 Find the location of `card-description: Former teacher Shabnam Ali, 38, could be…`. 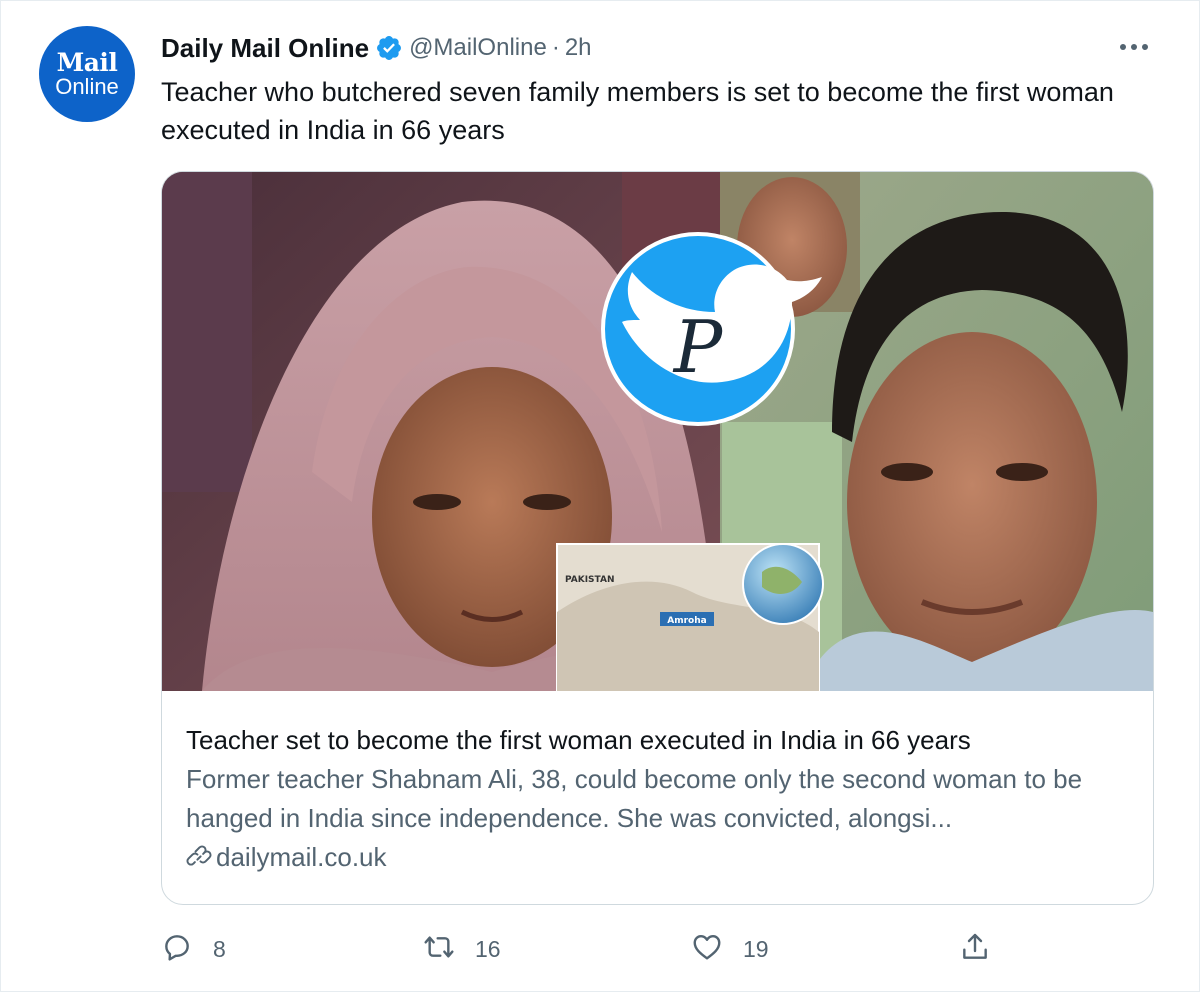

card-description: Former teacher Shabnam Ali, 38, could be… is located at coordinates (634, 798).